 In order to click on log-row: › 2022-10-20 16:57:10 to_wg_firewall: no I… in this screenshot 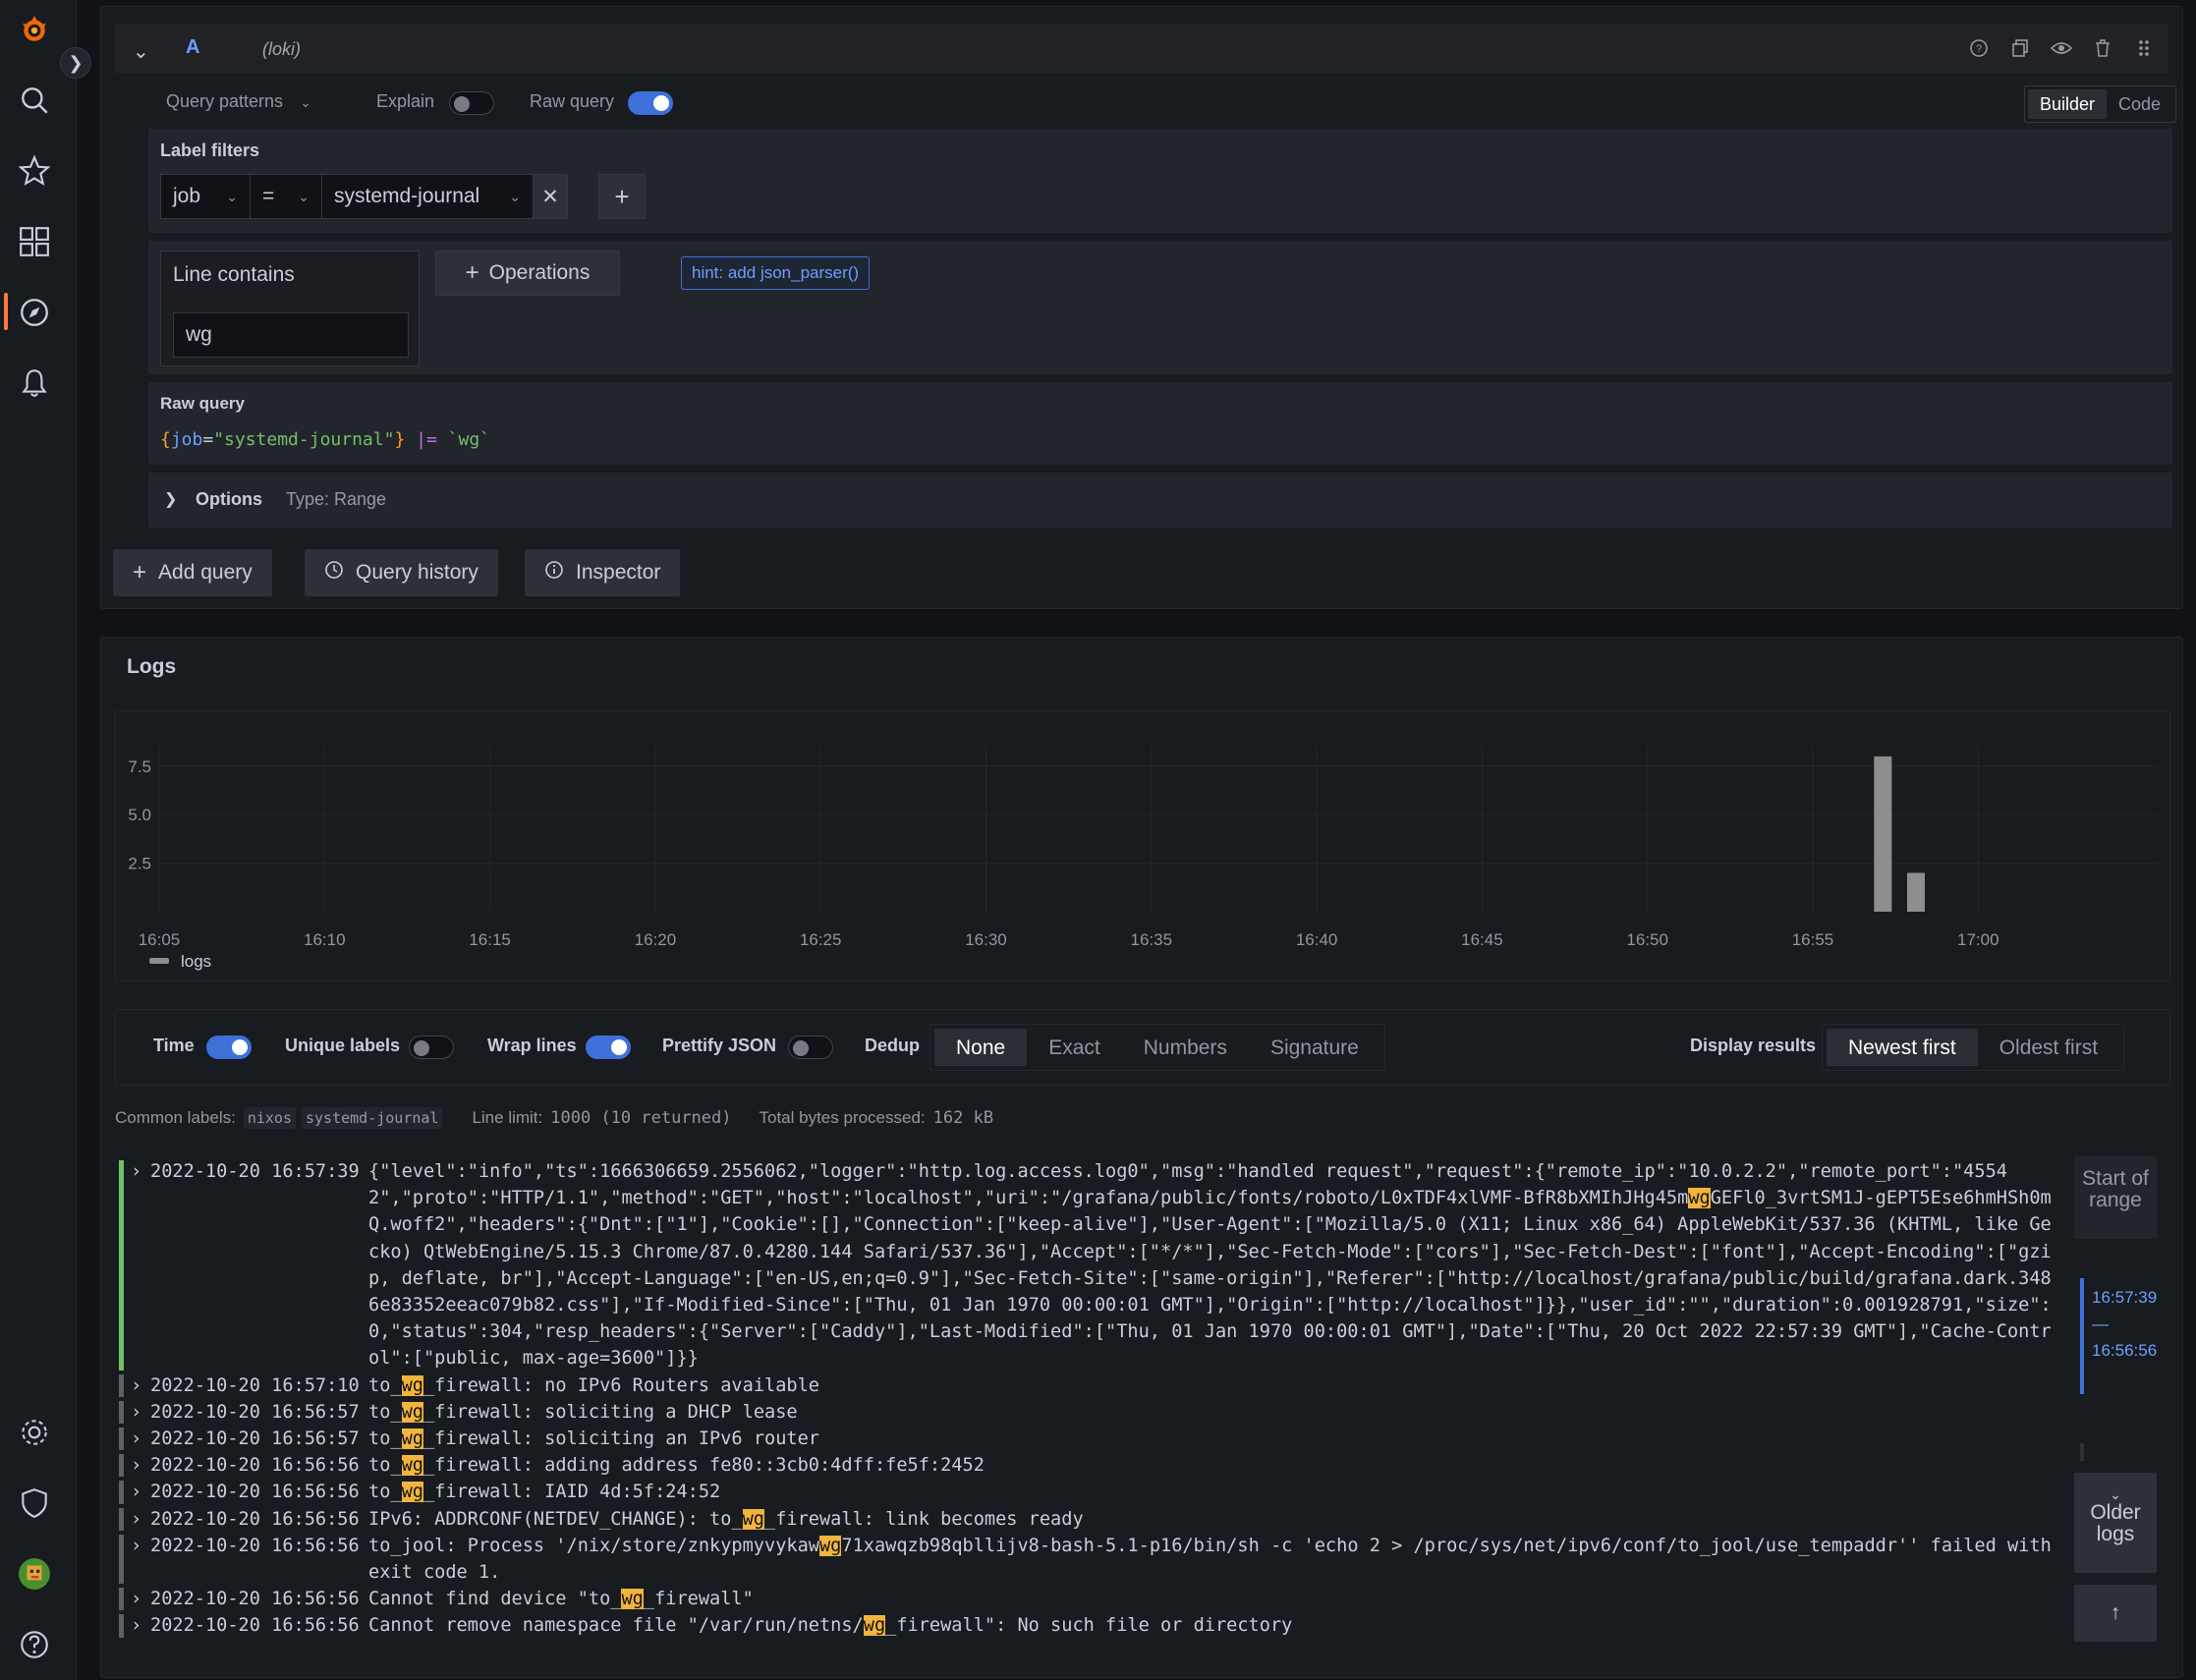, I will do `click(1090, 1385)`.